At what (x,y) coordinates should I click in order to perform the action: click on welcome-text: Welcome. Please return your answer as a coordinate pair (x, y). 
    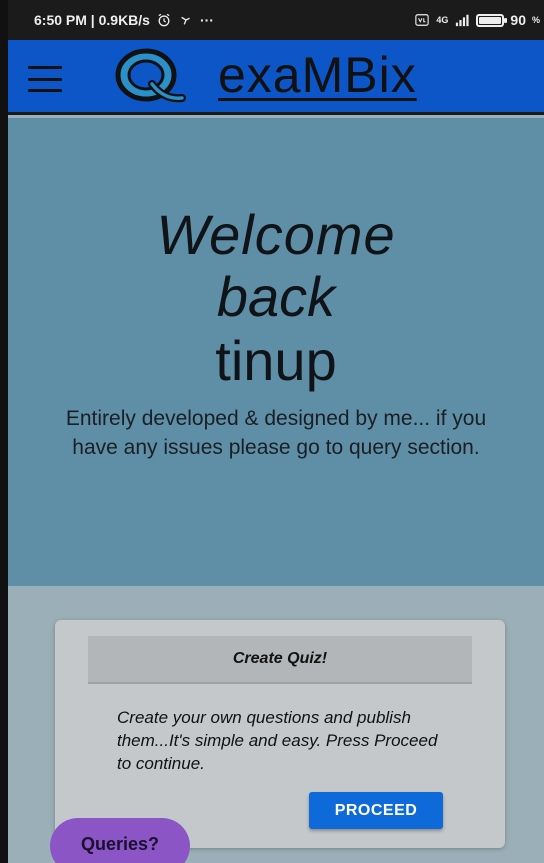
    Looking at the image, I should click on (276, 234).